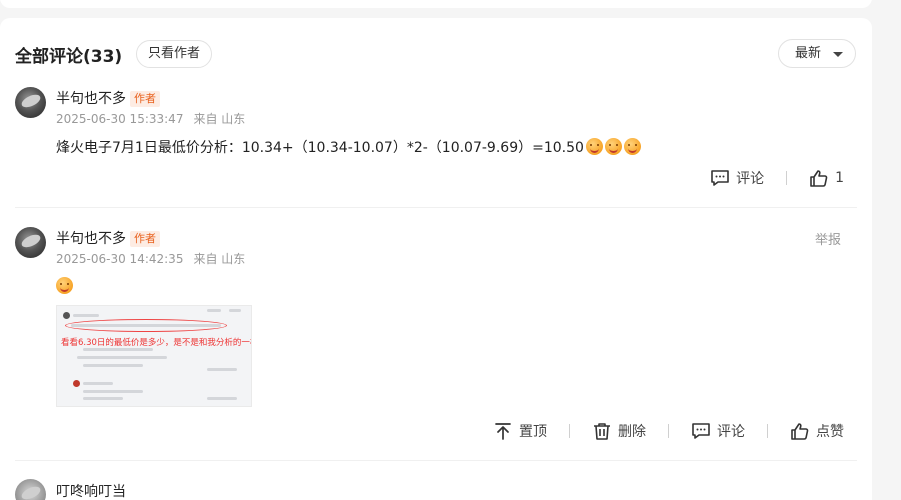  I want to click on laugh-emoji, so click(632, 146).